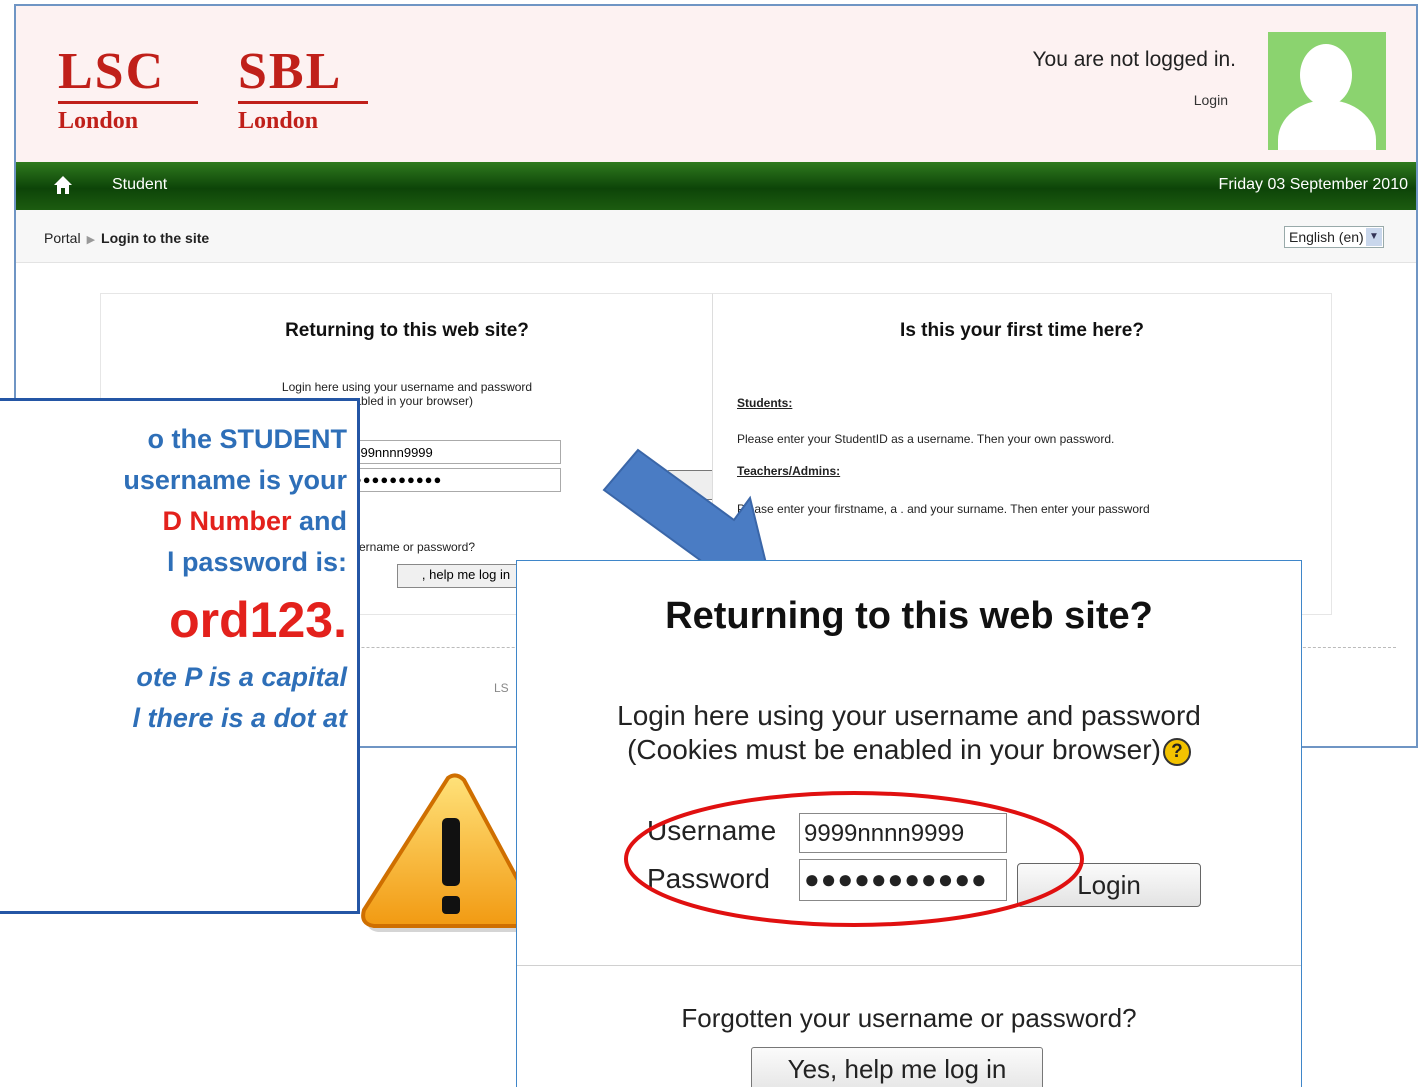 The image size is (1422, 1087). I want to click on zoom-divider, so click(909, 965).